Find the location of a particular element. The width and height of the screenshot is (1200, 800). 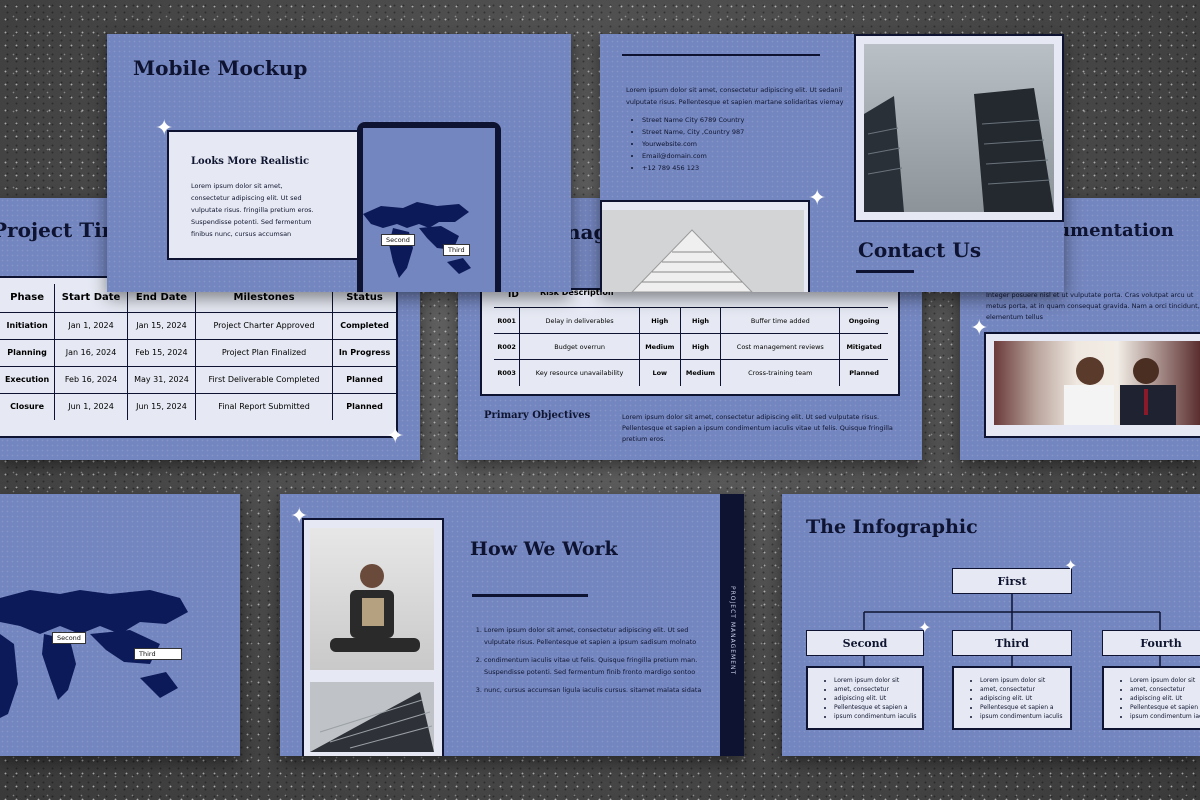

contact-address: Street Name, City ,Country 987 is located at coordinates (693, 132).